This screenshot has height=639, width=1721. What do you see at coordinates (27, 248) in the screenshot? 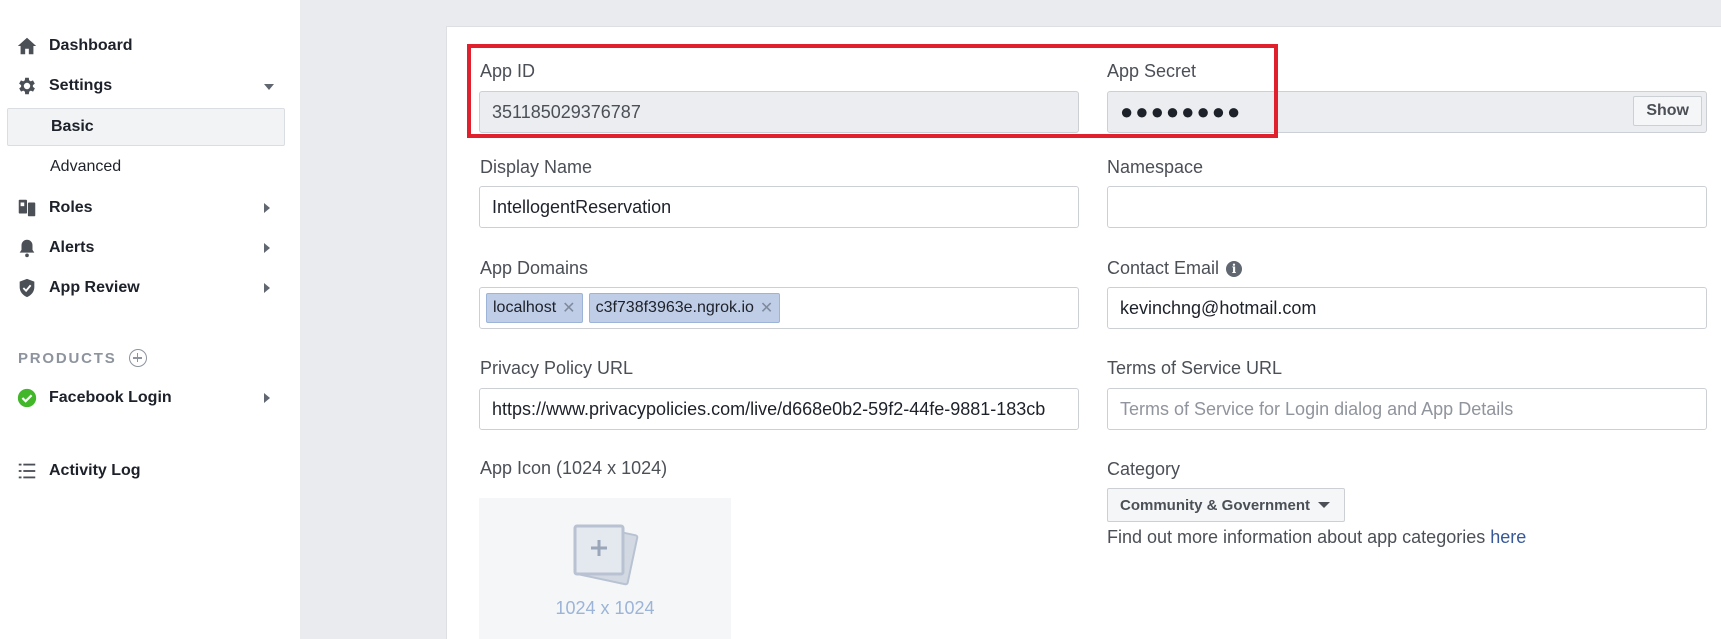
I see `bell-icon` at bounding box center [27, 248].